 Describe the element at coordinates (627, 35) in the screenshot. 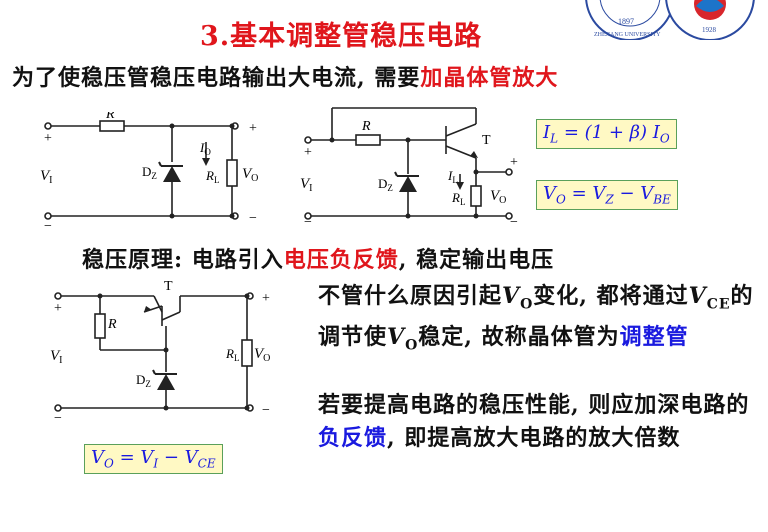

I see `logo-text: ZHEJIANG UNIVERSITY` at that location.